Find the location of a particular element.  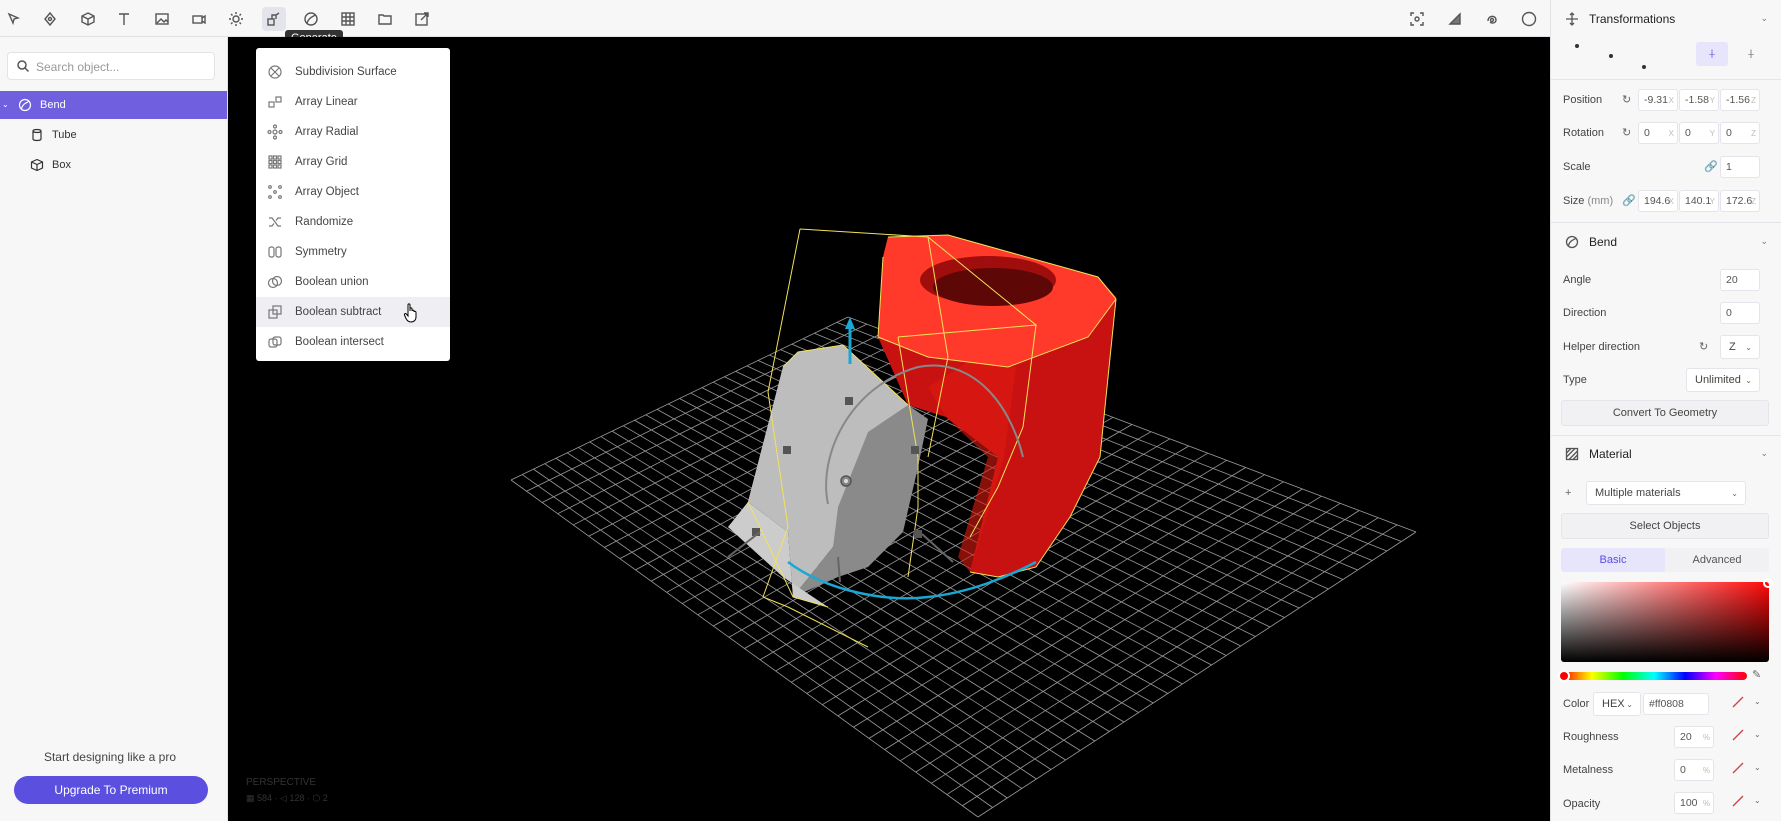

deform-icon is located at coordinates (311, 19).